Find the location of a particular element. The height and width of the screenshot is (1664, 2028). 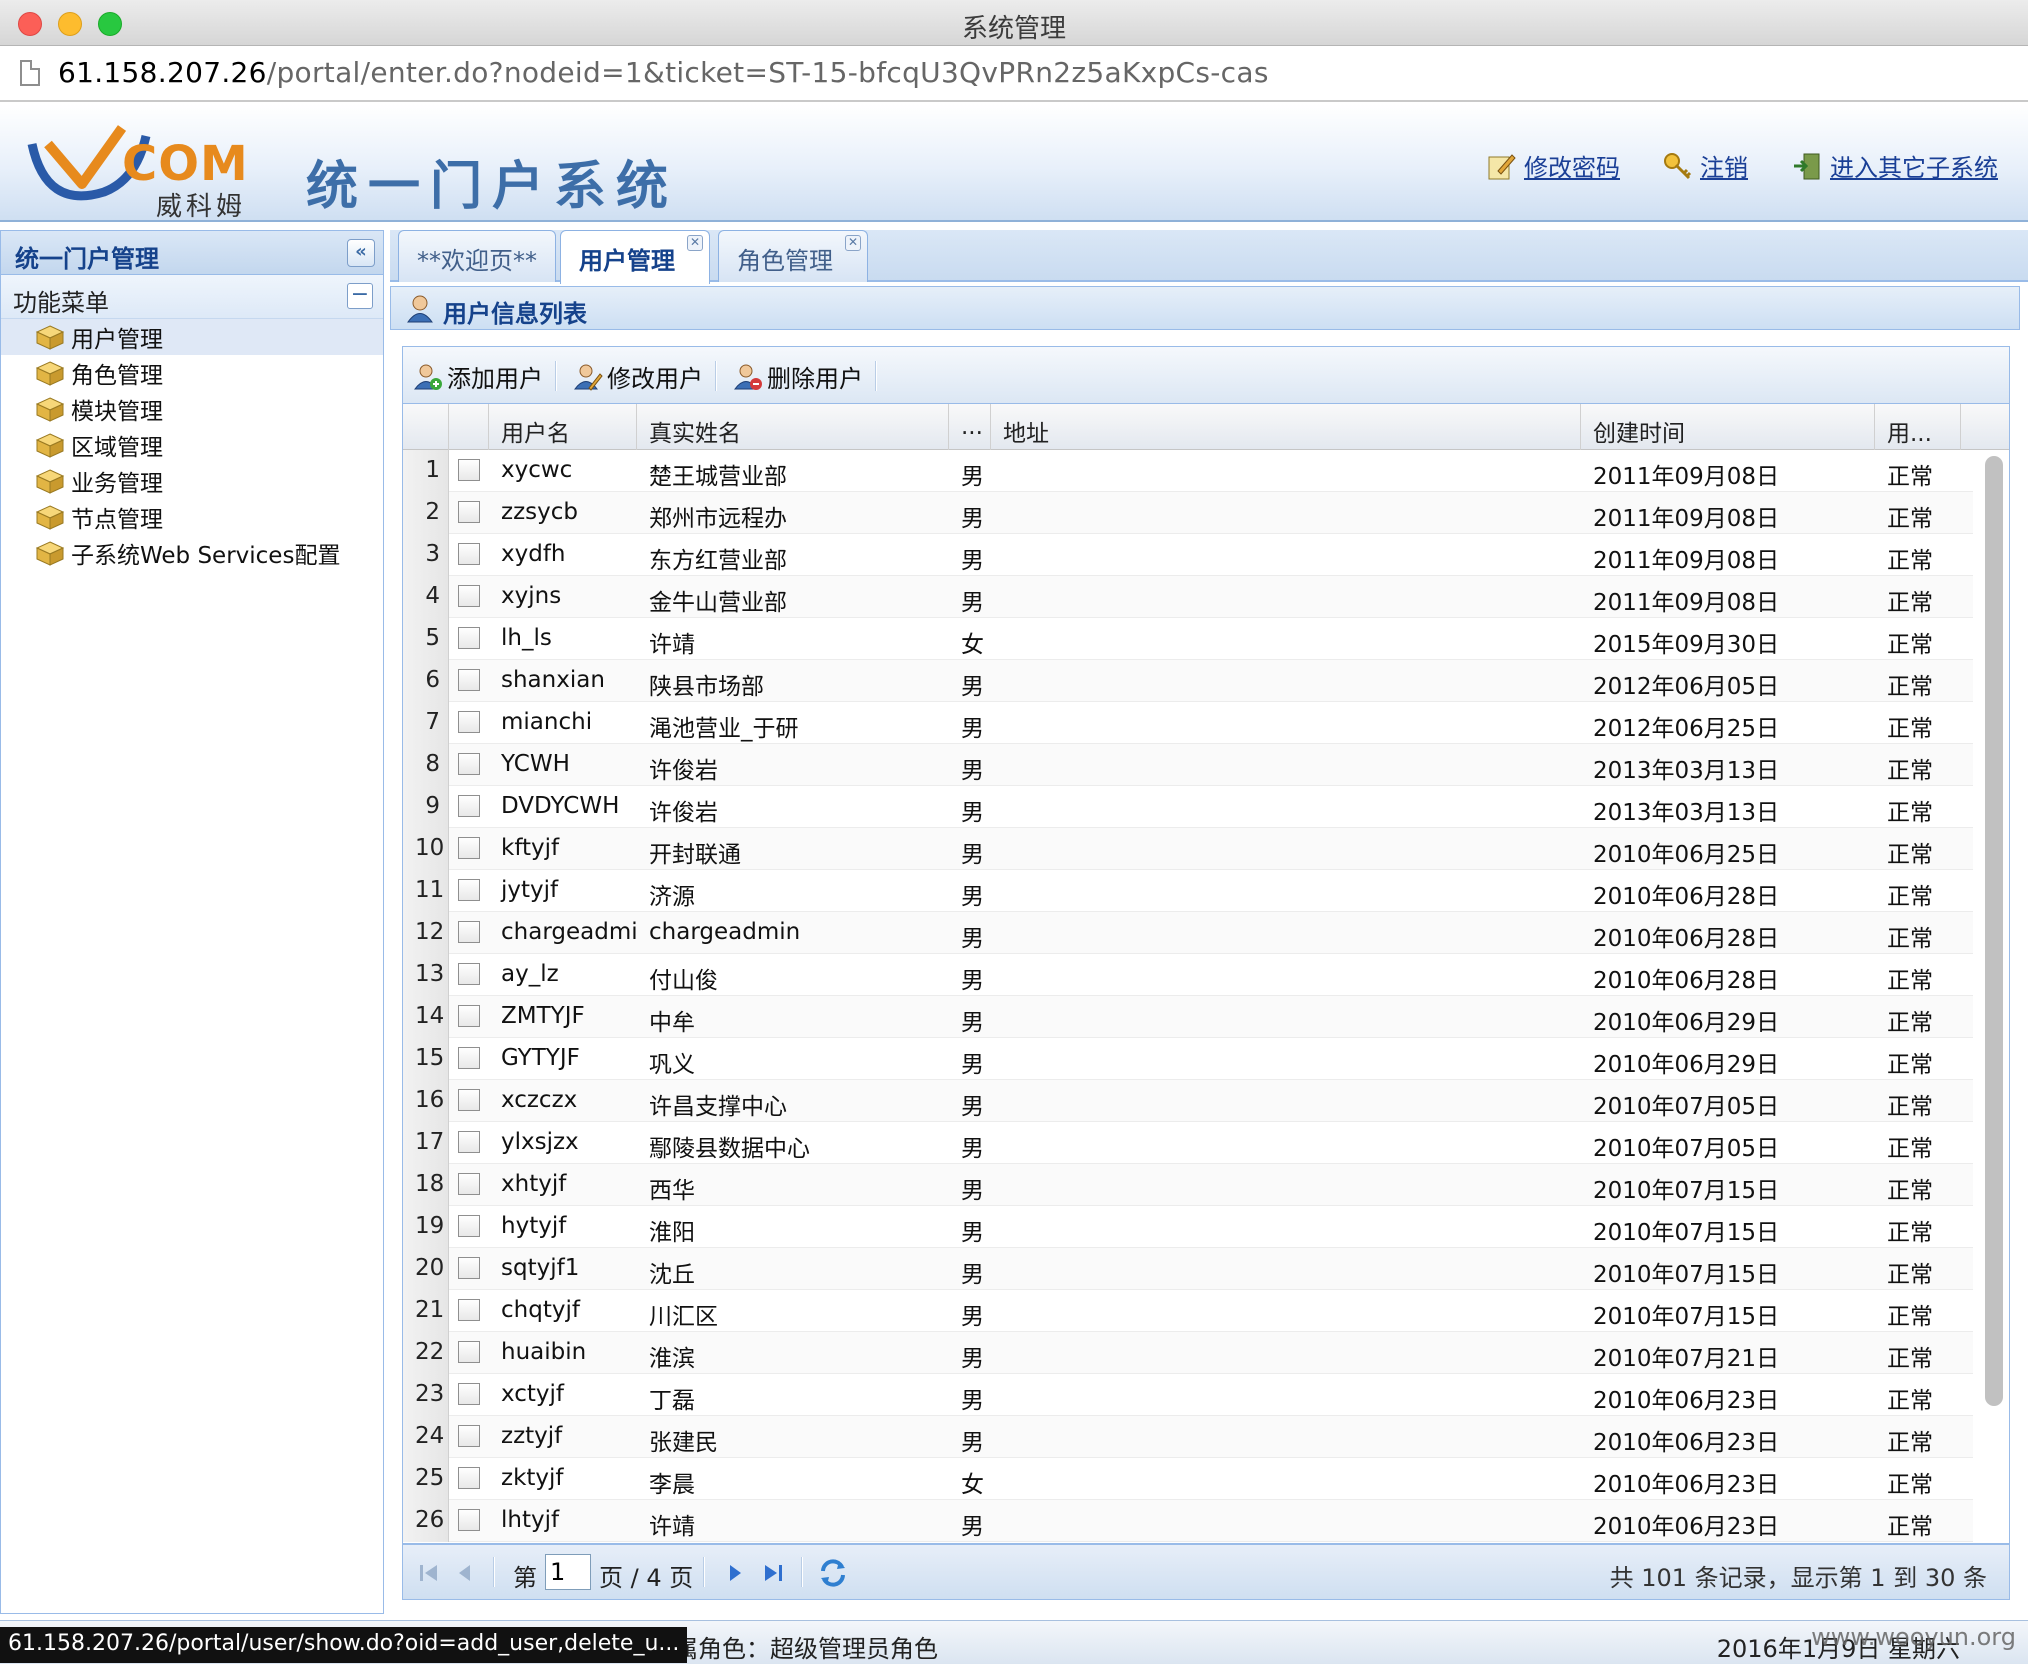

header-username: 用户名 is located at coordinates (563, 427).